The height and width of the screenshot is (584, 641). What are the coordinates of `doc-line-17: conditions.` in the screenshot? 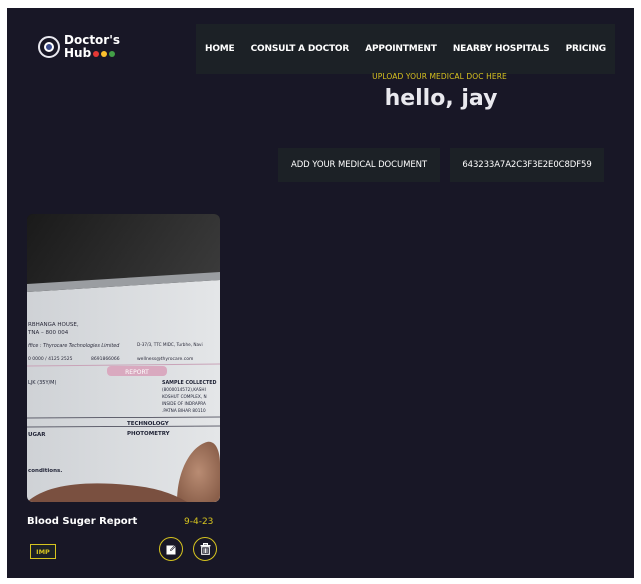 It's located at (45, 471).